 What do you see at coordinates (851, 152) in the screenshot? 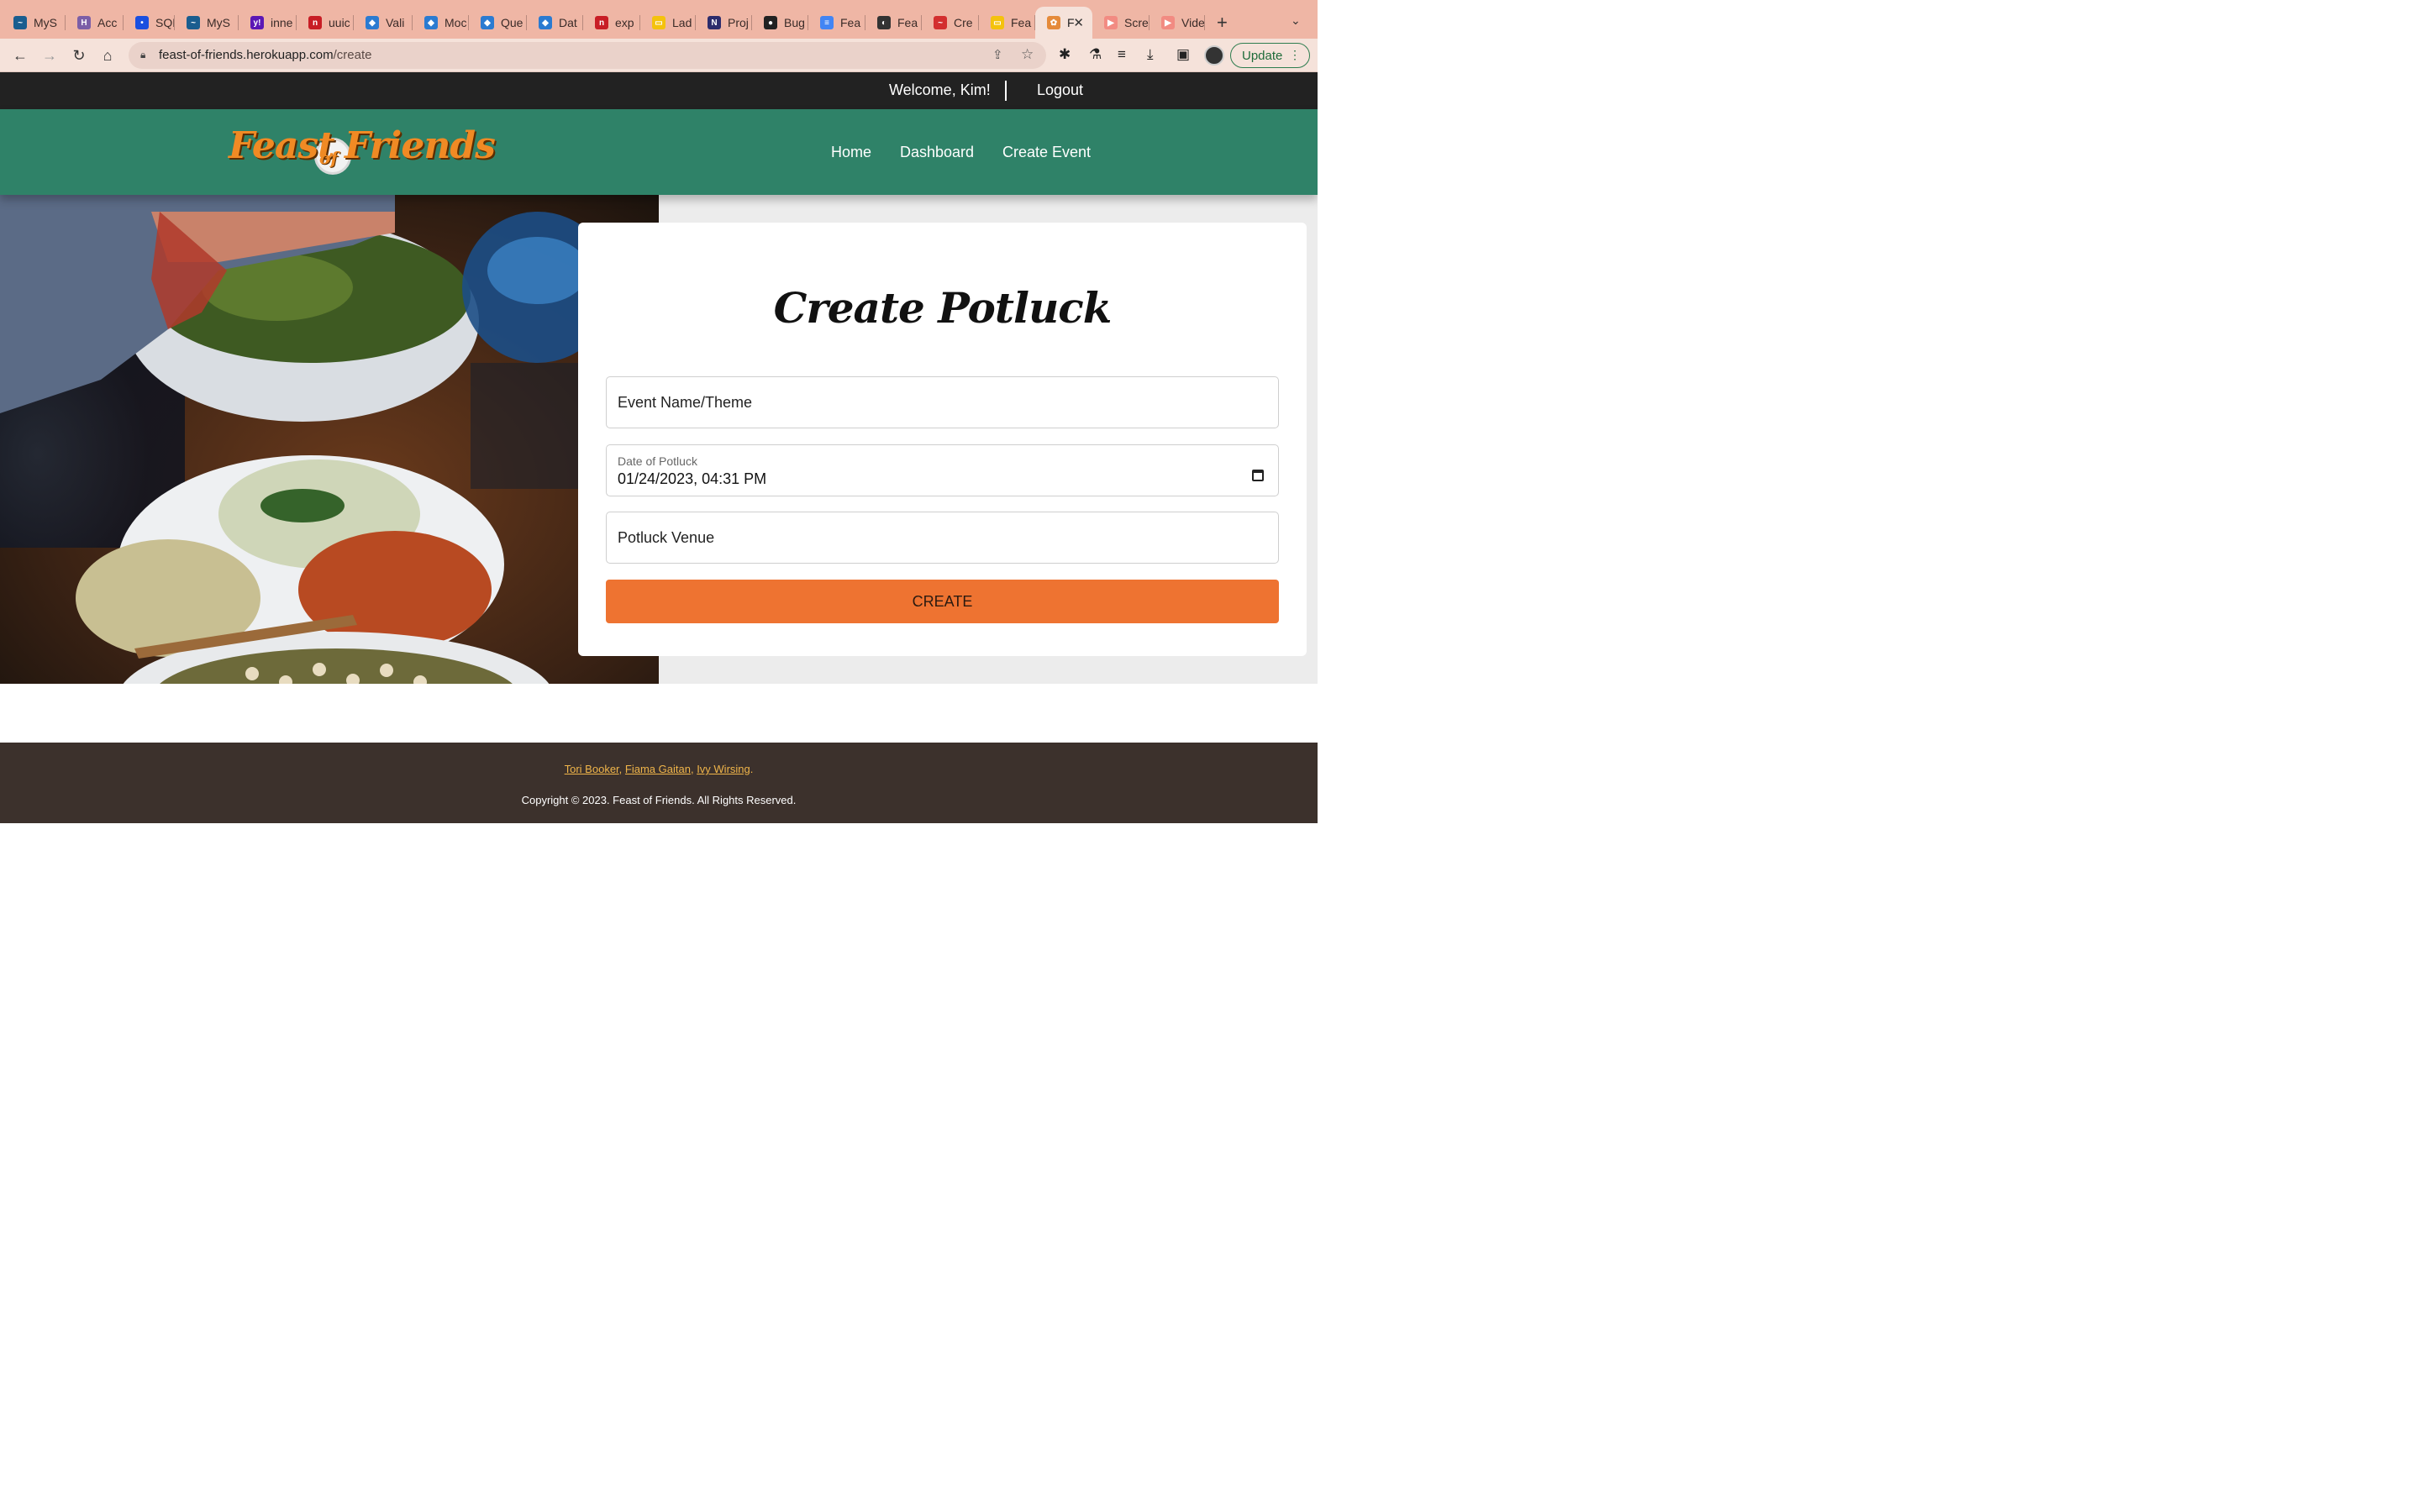
I see `nav-home: Home` at bounding box center [851, 152].